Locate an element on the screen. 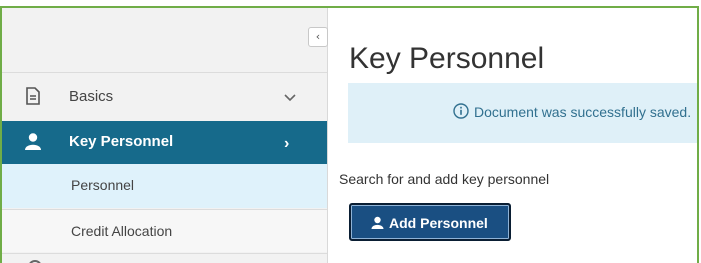 Image resolution: width=701 pixels, height=263 pixels. sidebar-subitem-label: Credit Allocation is located at coordinates (122, 231).